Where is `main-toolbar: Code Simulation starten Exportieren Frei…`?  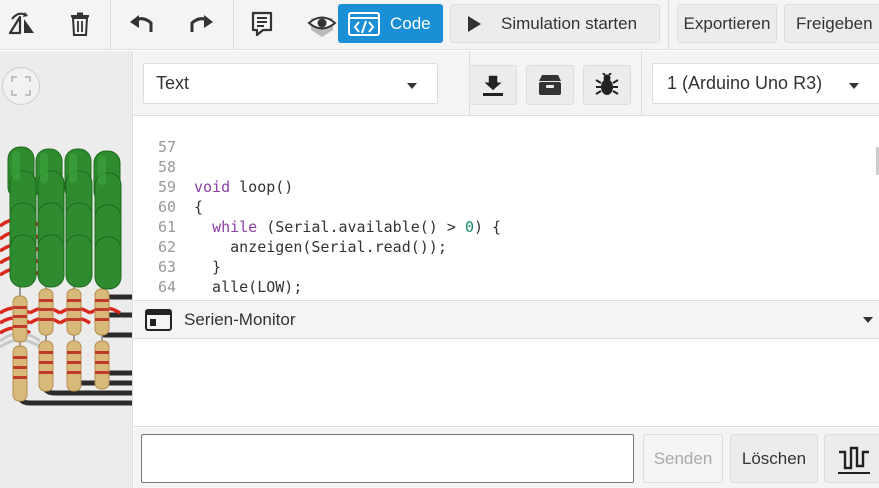
main-toolbar: Code Simulation starten Exportieren Frei… is located at coordinates (439, 25).